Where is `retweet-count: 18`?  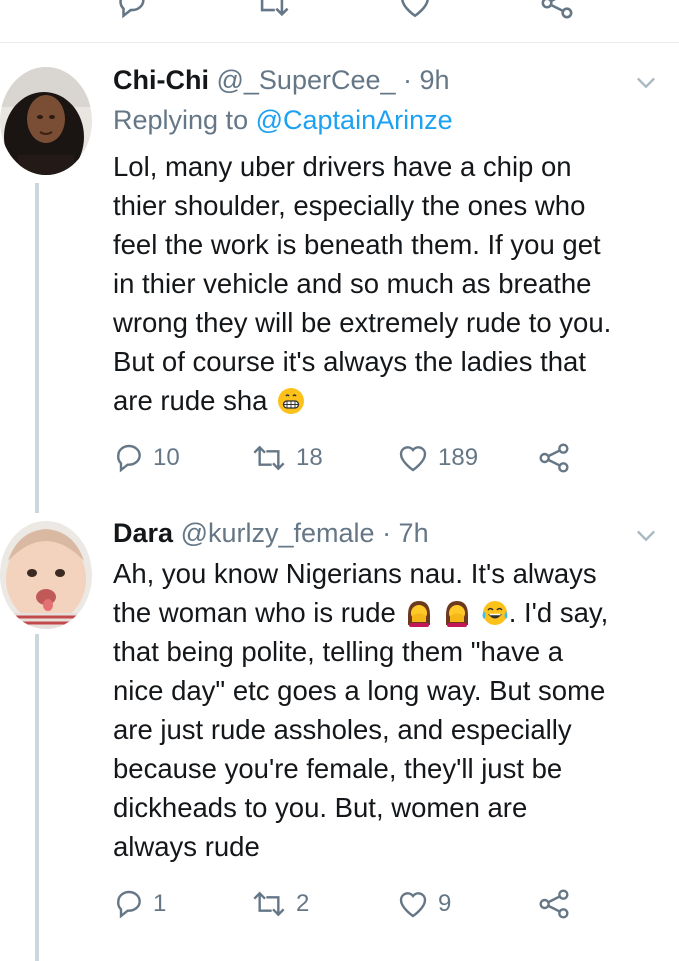 retweet-count: 18 is located at coordinates (309, 457).